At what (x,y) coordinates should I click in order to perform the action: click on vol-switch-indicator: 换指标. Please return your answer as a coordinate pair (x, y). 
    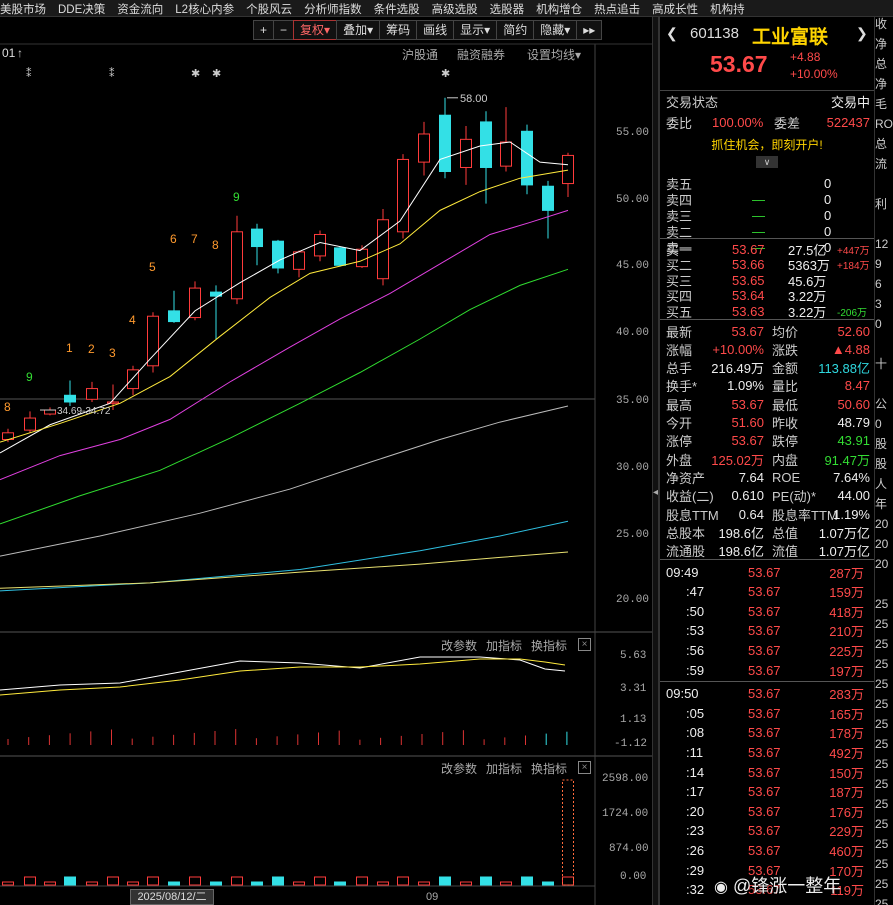
    Looking at the image, I should click on (549, 768).